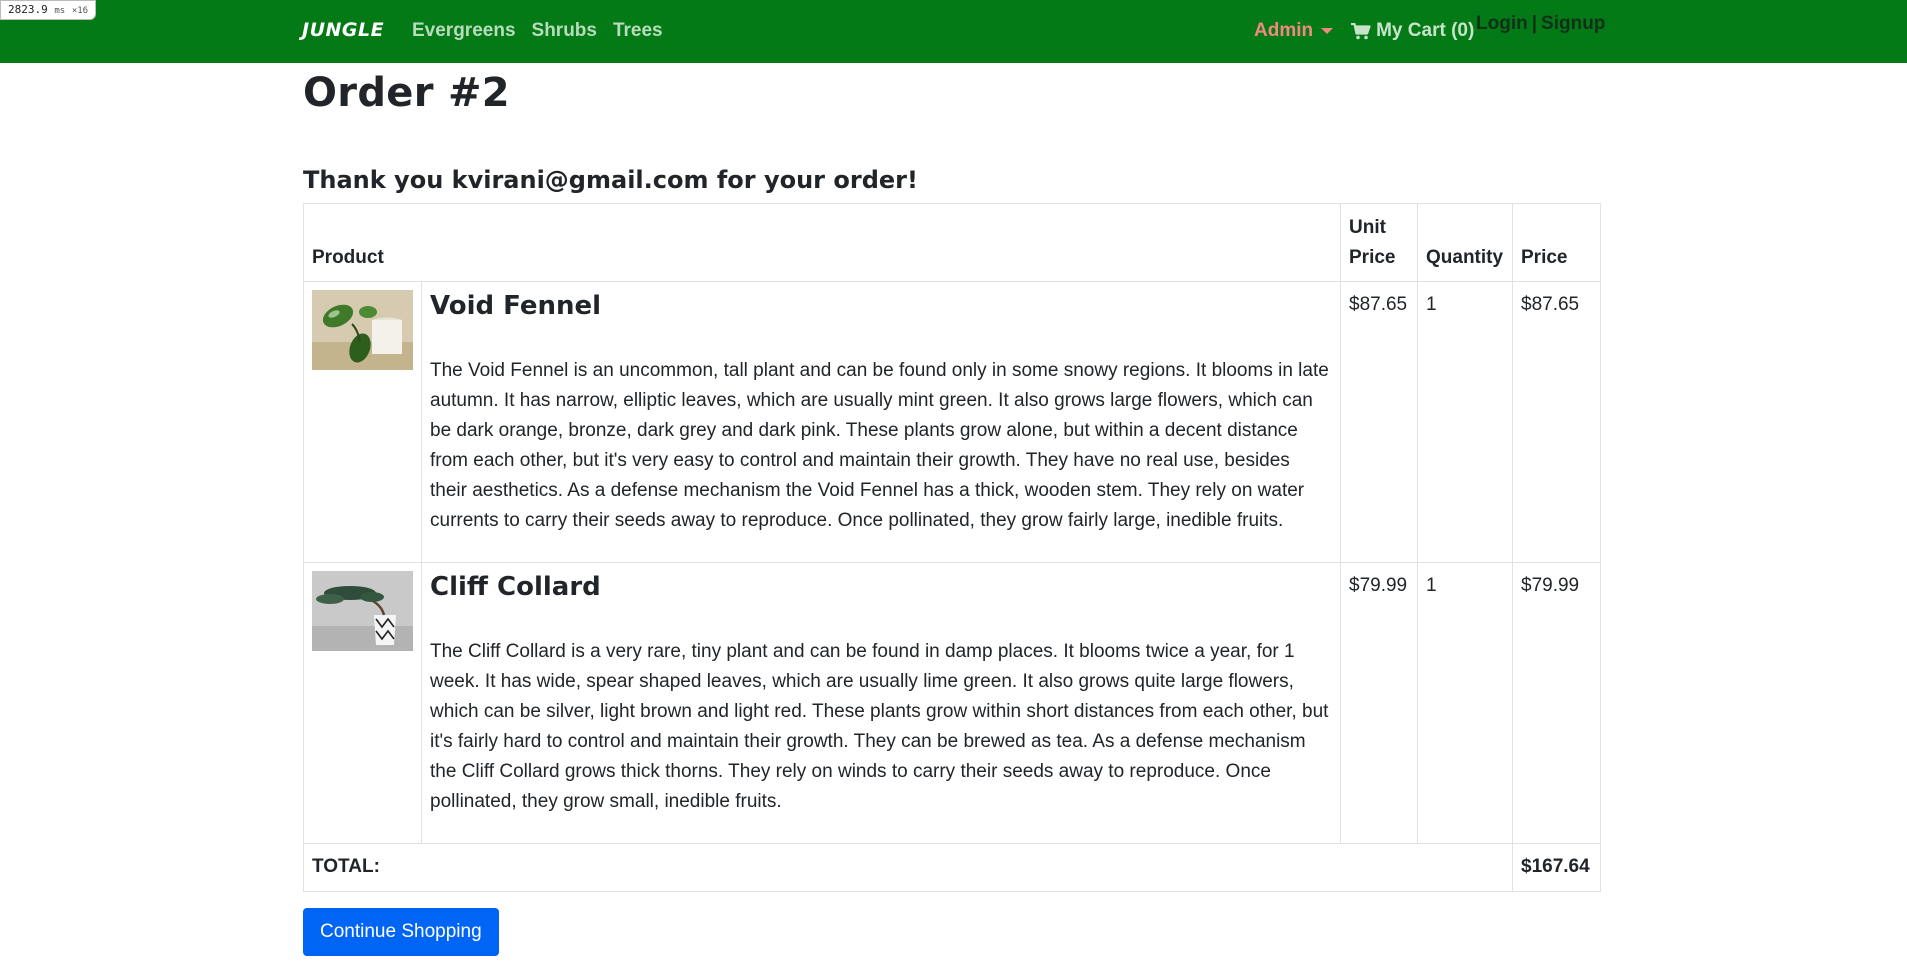  Describe the element at coordinates (60, 11) in the screenshot. I see `perf-unit: ms` at that location.